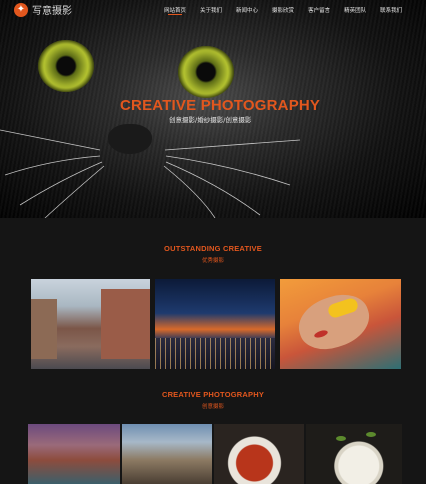  Describe the element at coordinates (334, 322) in the screenshot. I see `photo-portrait-face` at that location.